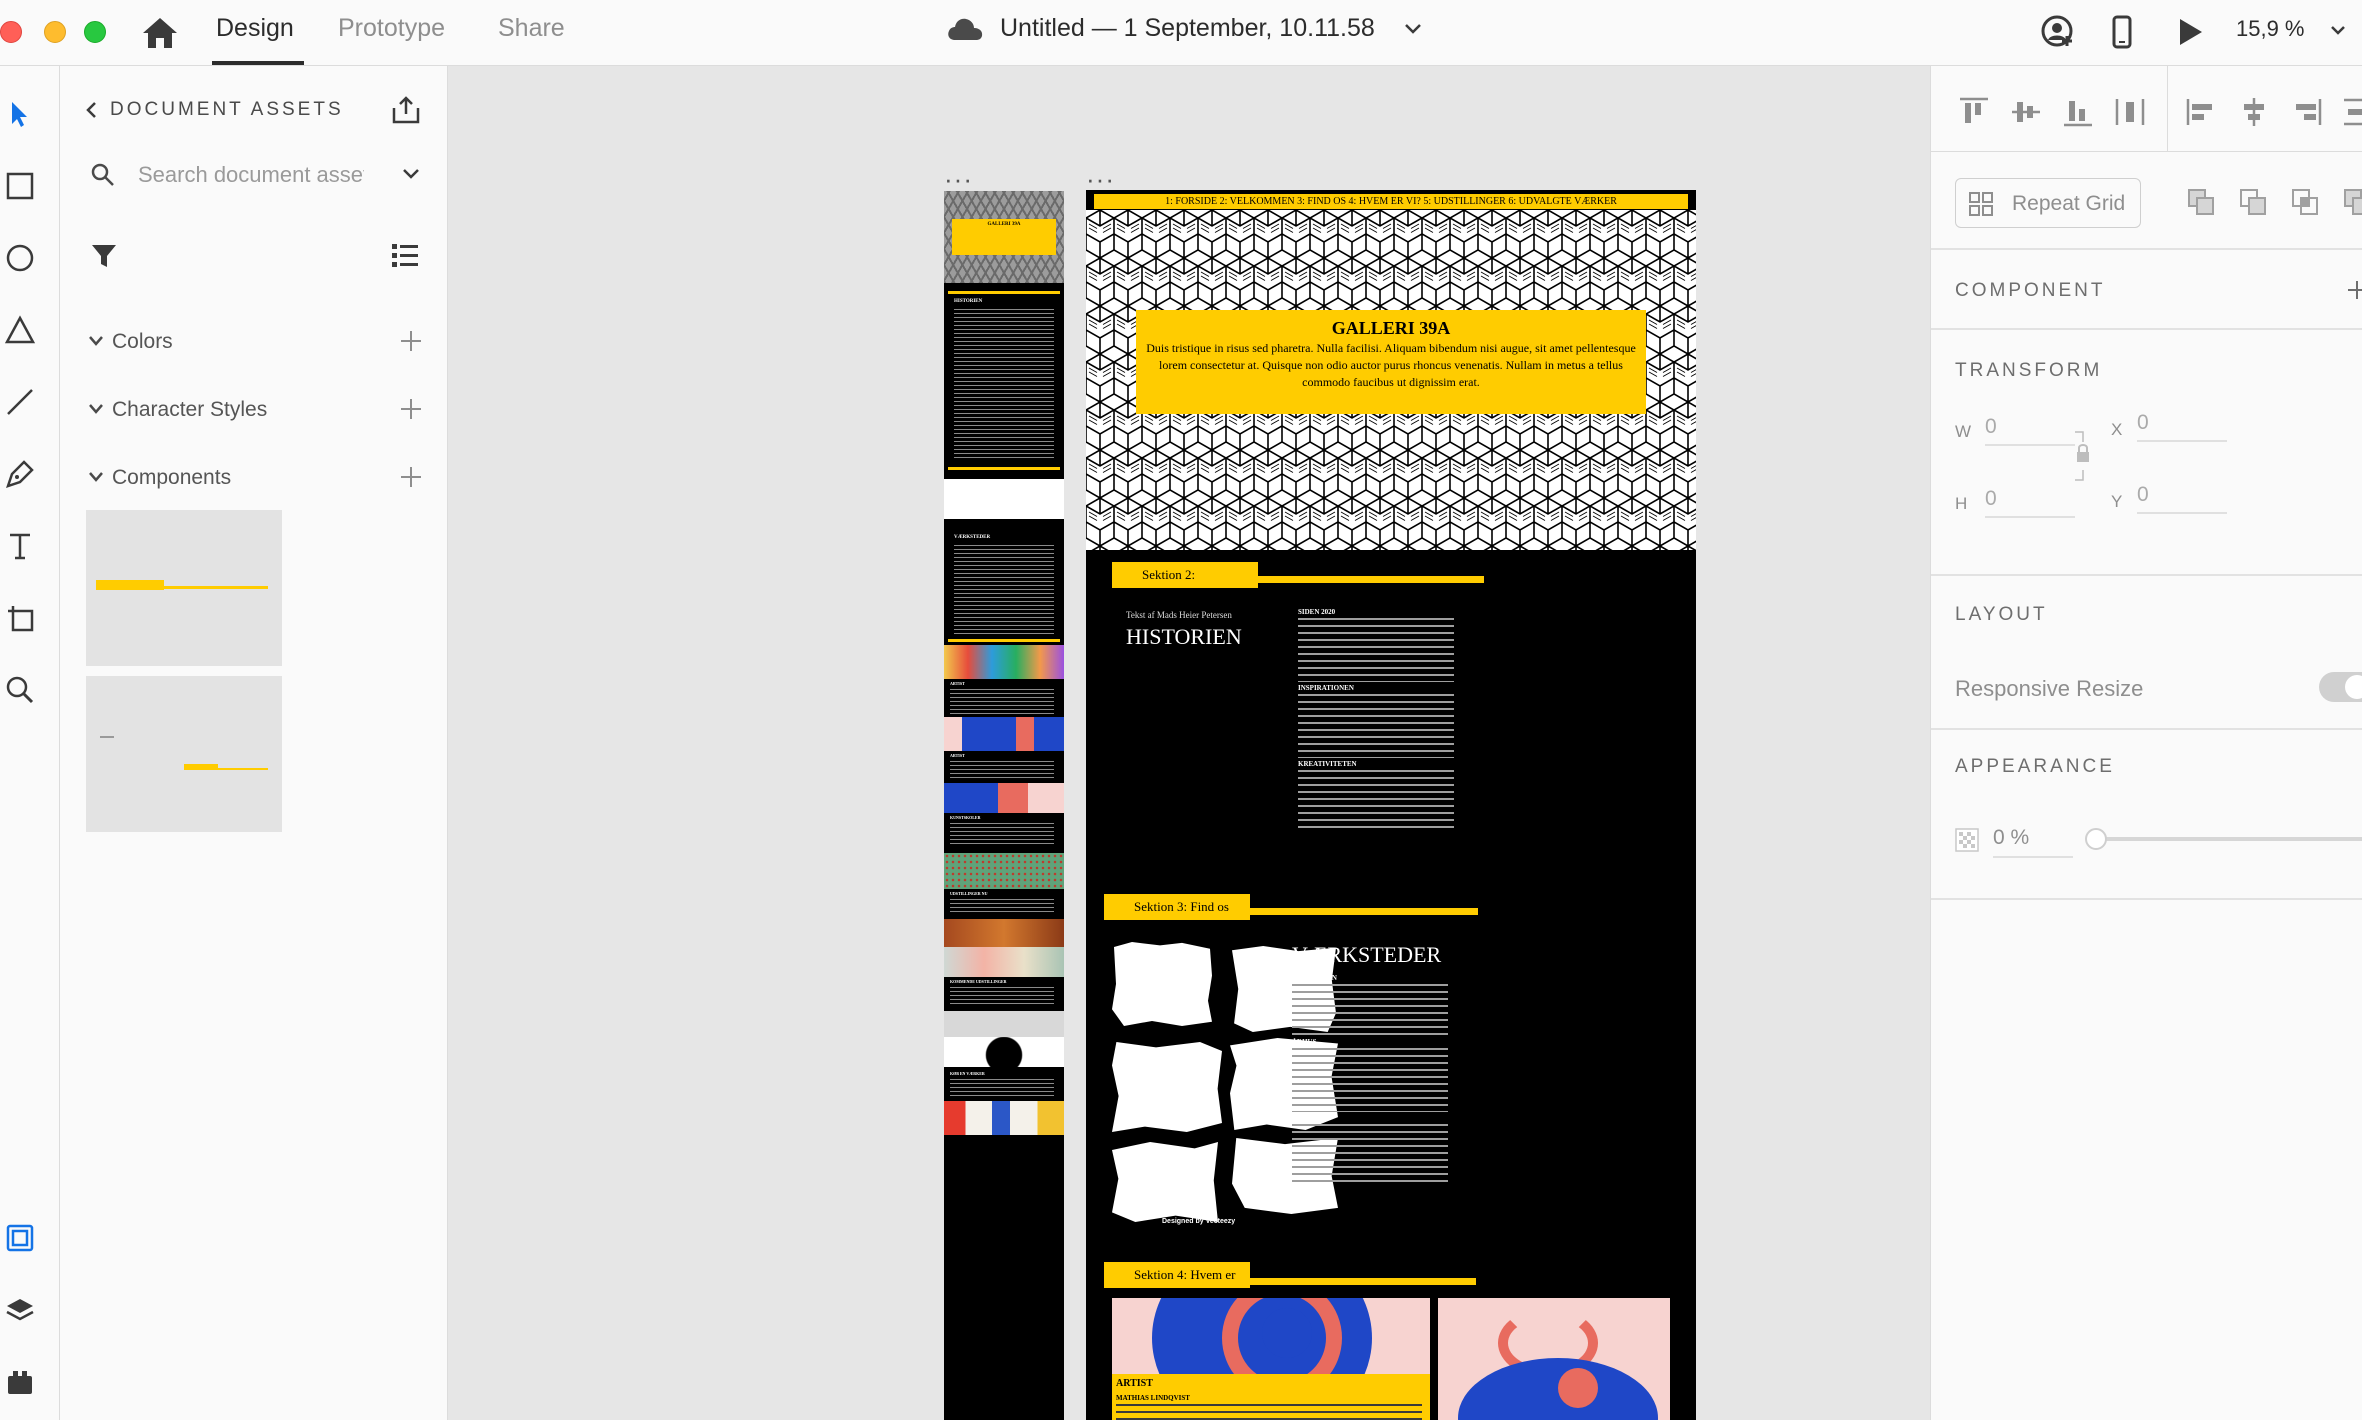 The width and height of the screenshot is (2362, 1420). Describe the element at coordinates (20, 1310) in the screenshot. I see `layers-panel-icon` at that location.